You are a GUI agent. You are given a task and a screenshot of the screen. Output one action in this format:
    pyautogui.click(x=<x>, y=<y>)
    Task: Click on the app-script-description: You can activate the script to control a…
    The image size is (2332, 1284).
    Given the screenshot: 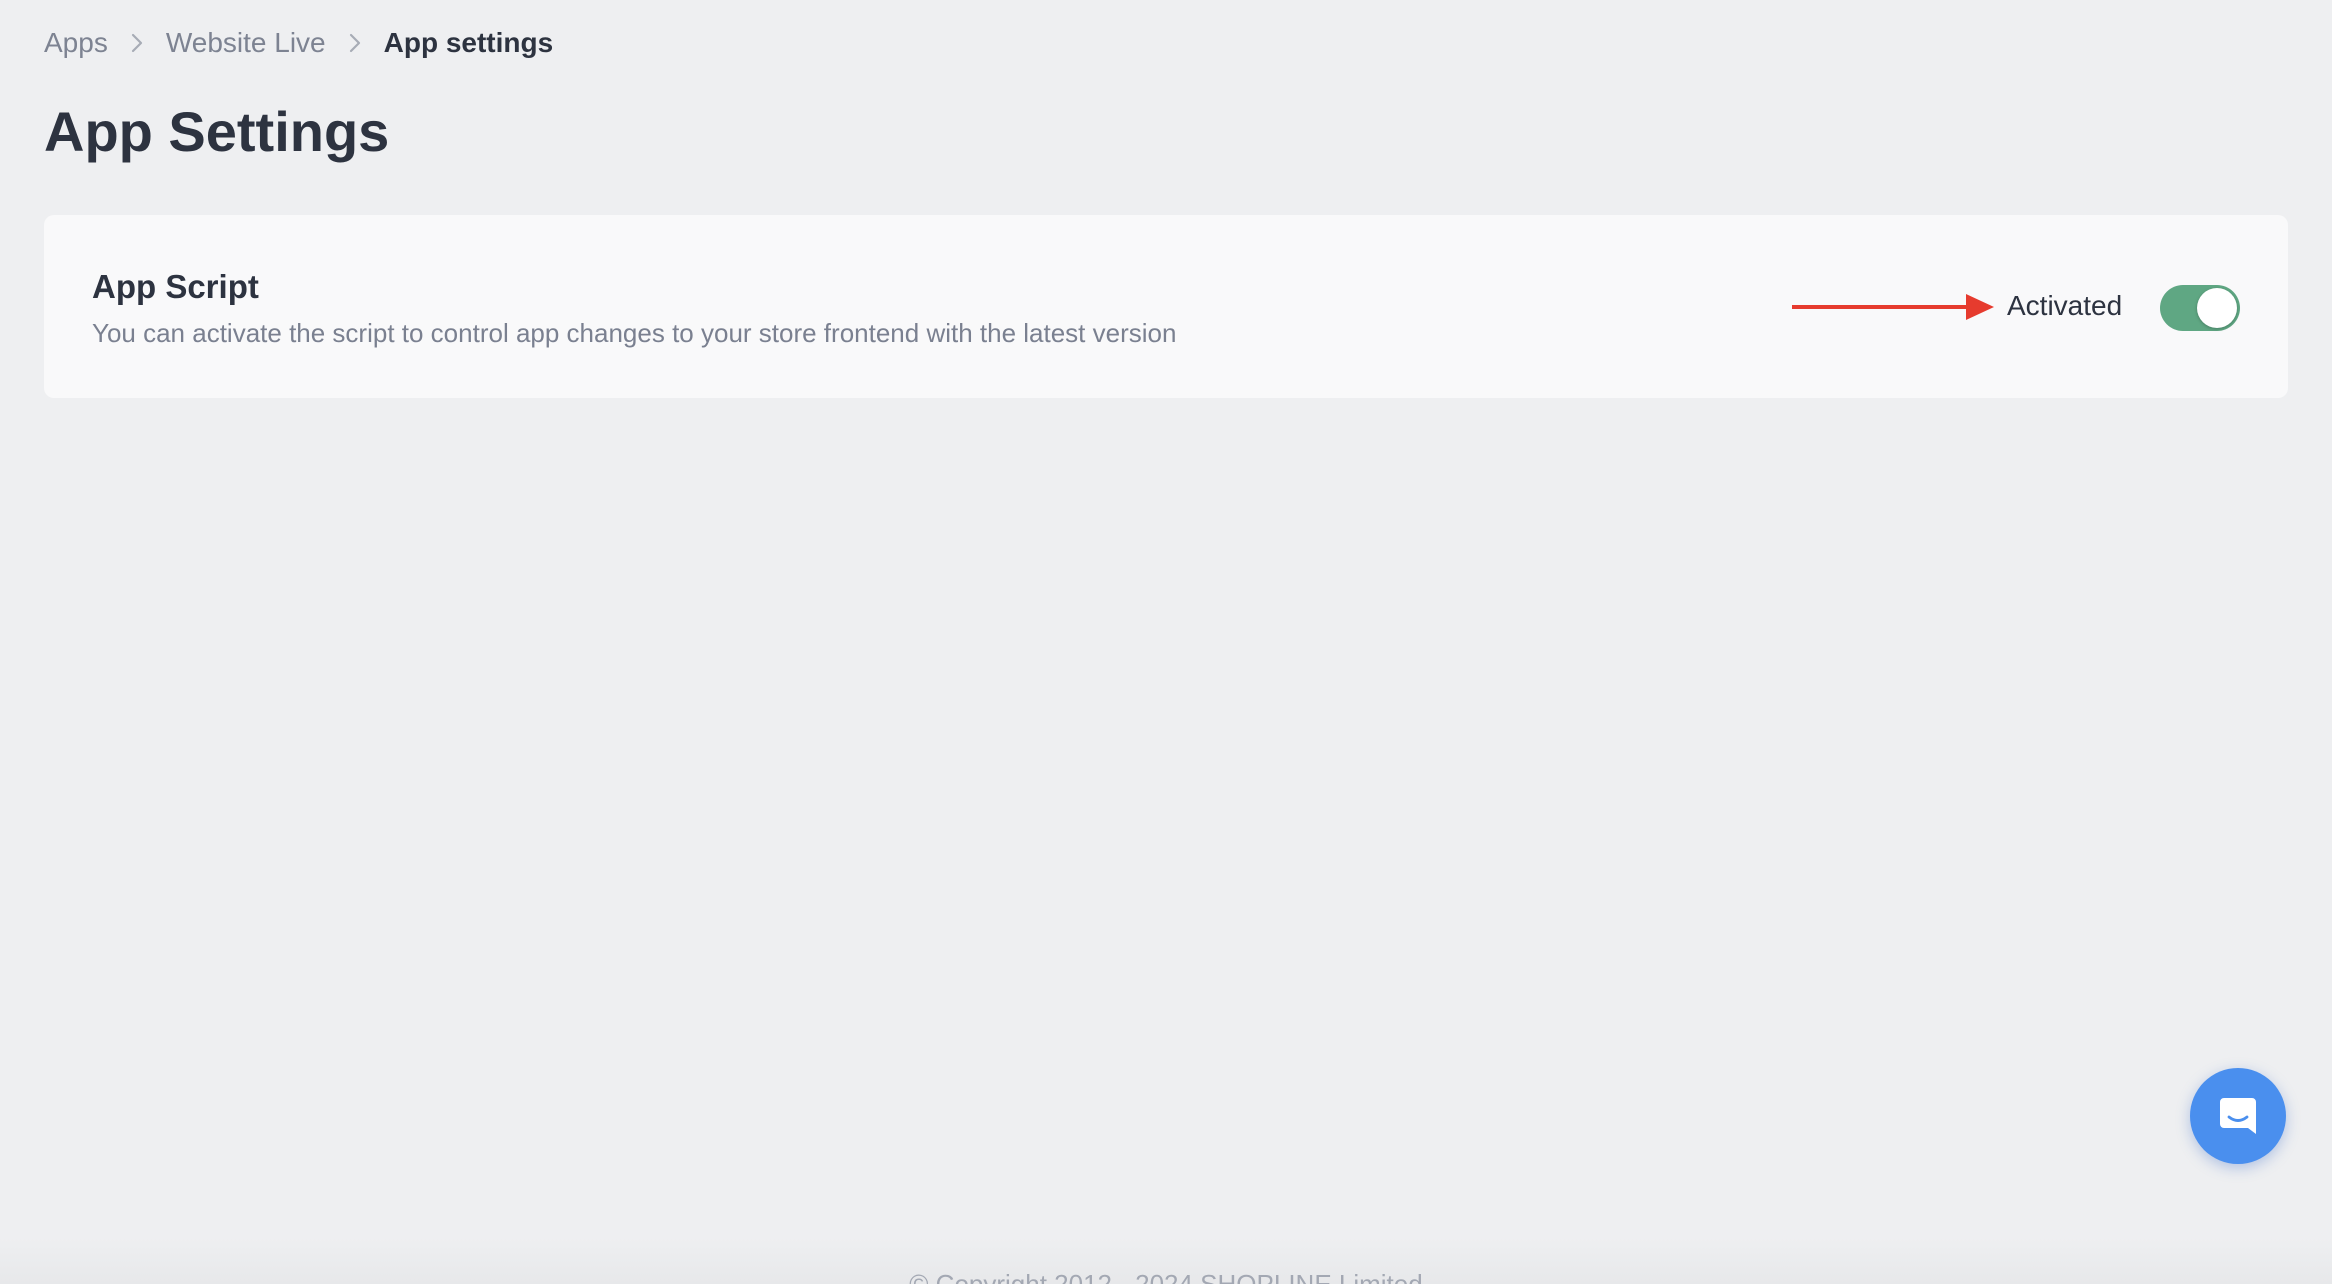 What is the action you would take?
    pyautogui.click(x=634, y=333)
    